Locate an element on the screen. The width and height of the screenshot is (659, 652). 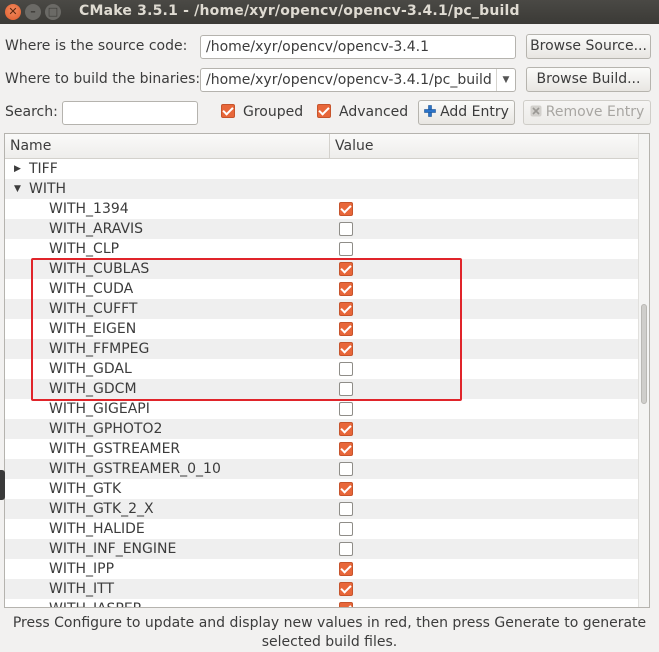
source-path-field: /home/xyr/opencv/opencv-3.4.1 is located at coordinates (358, 47).